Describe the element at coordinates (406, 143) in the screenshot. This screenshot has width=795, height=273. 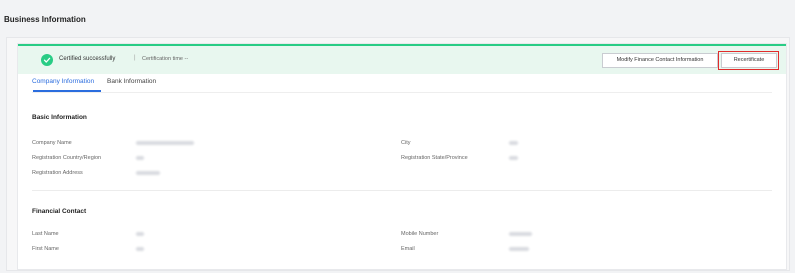
I see `city-label: City` at that location.